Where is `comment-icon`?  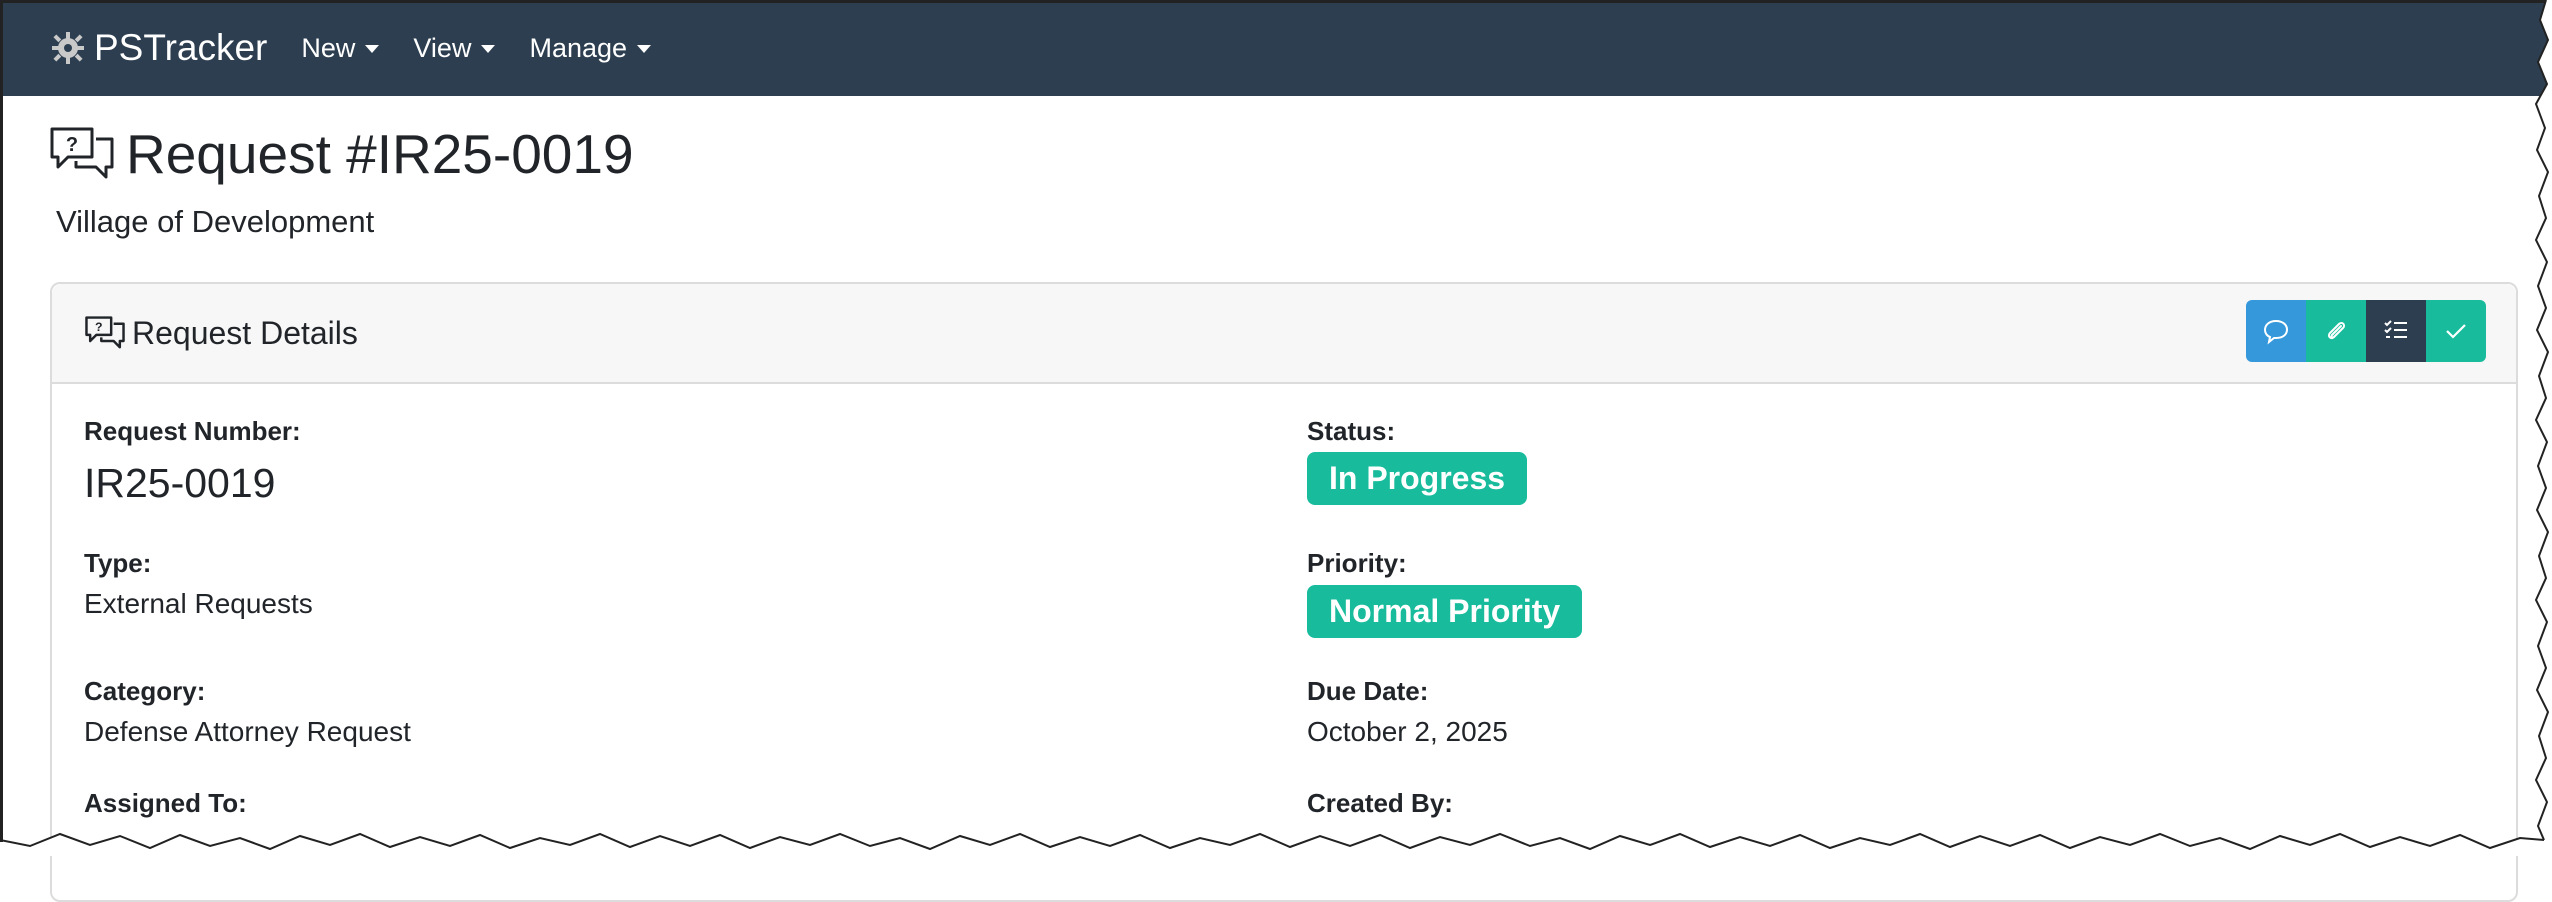
comment-icon is located at coordinates (2276, 332).